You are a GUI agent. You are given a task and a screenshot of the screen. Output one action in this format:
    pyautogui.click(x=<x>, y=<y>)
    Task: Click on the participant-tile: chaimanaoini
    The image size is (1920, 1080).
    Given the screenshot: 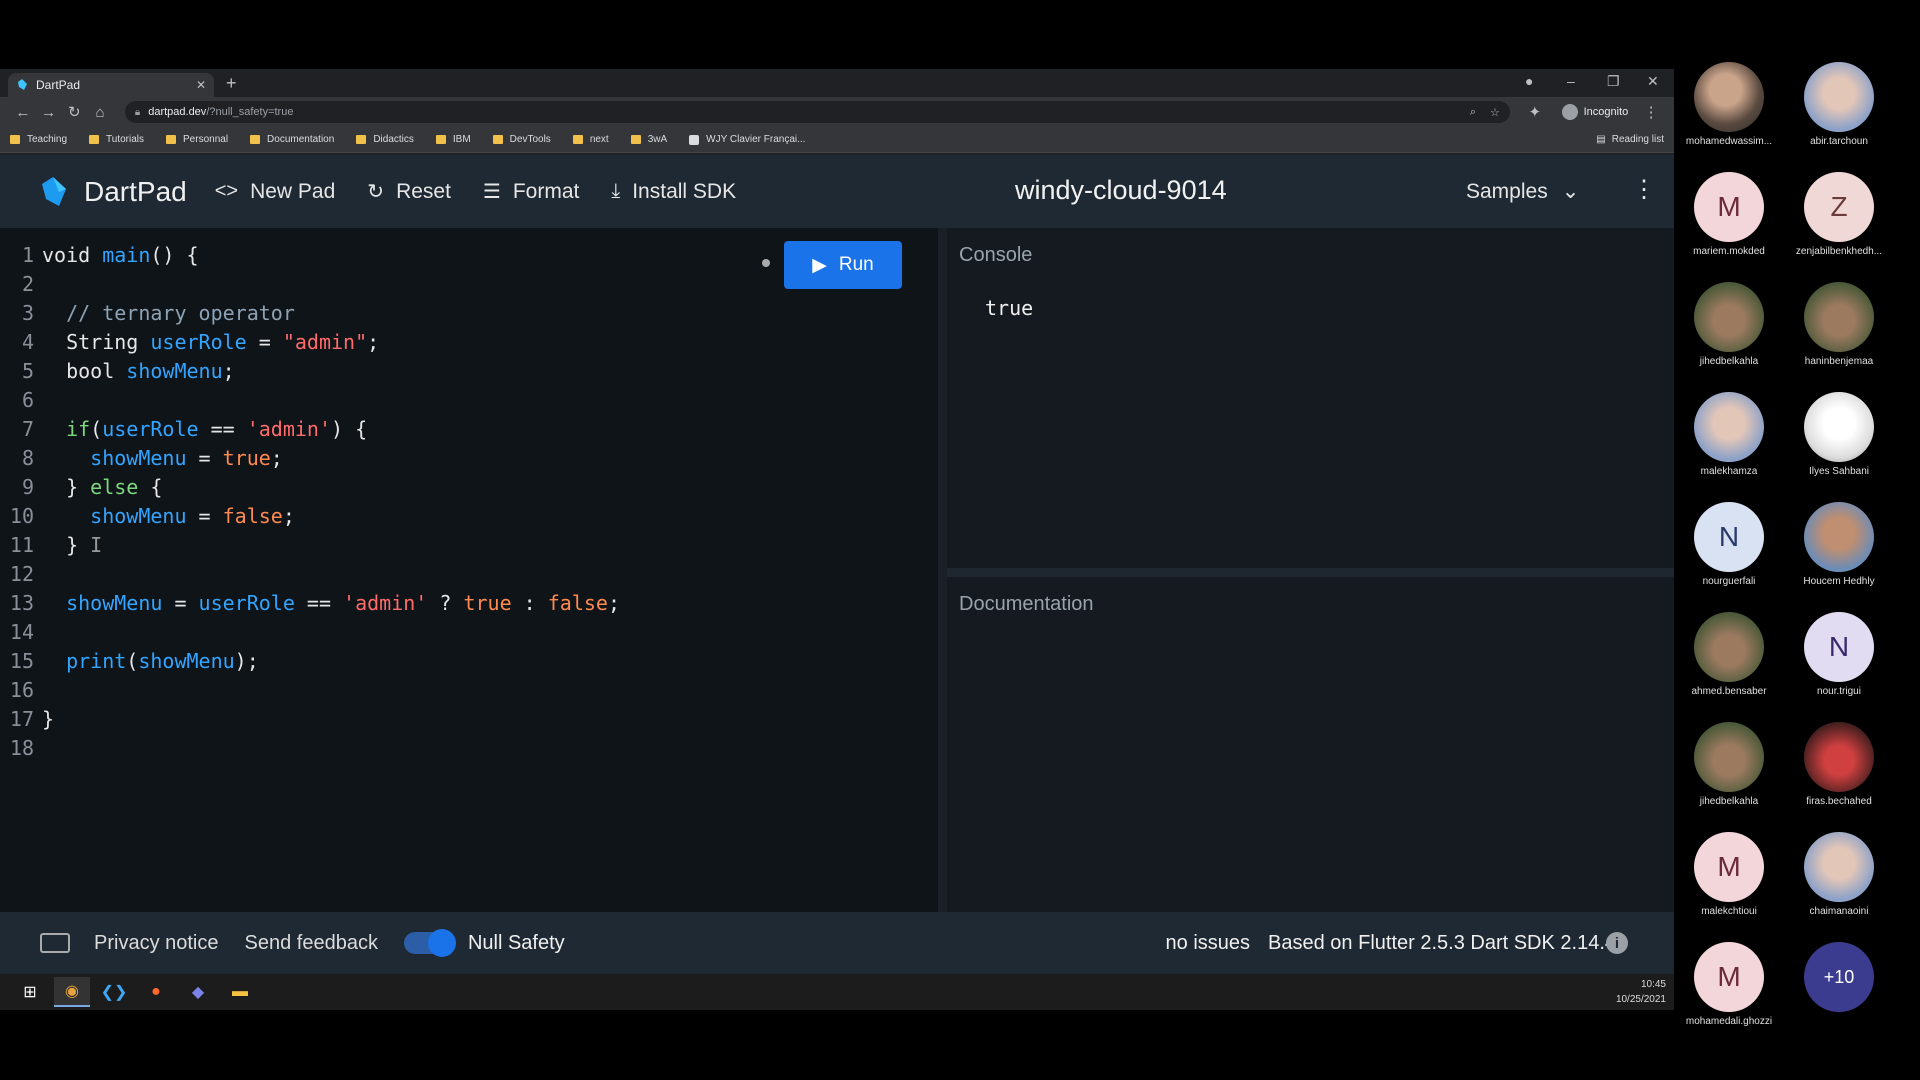 What is the action you would take?
    pyautogui.click(x=1839, y=887)
    